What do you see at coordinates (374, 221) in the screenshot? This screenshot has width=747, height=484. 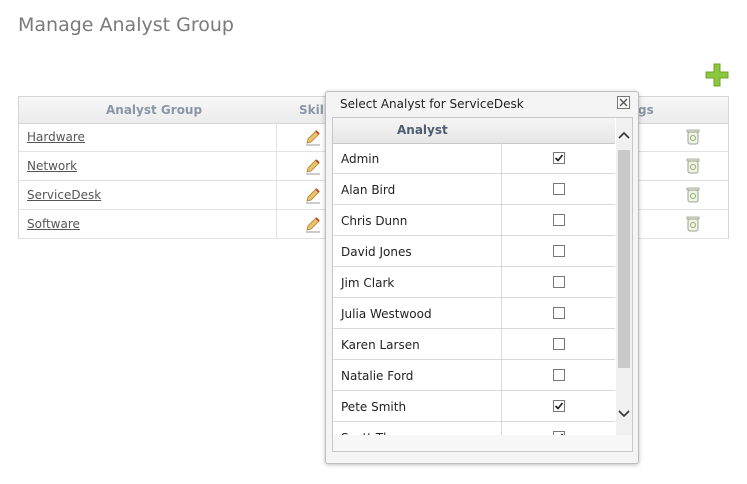 I see `analyst-name: Chris Dunn` at bounding box center [374, 221].